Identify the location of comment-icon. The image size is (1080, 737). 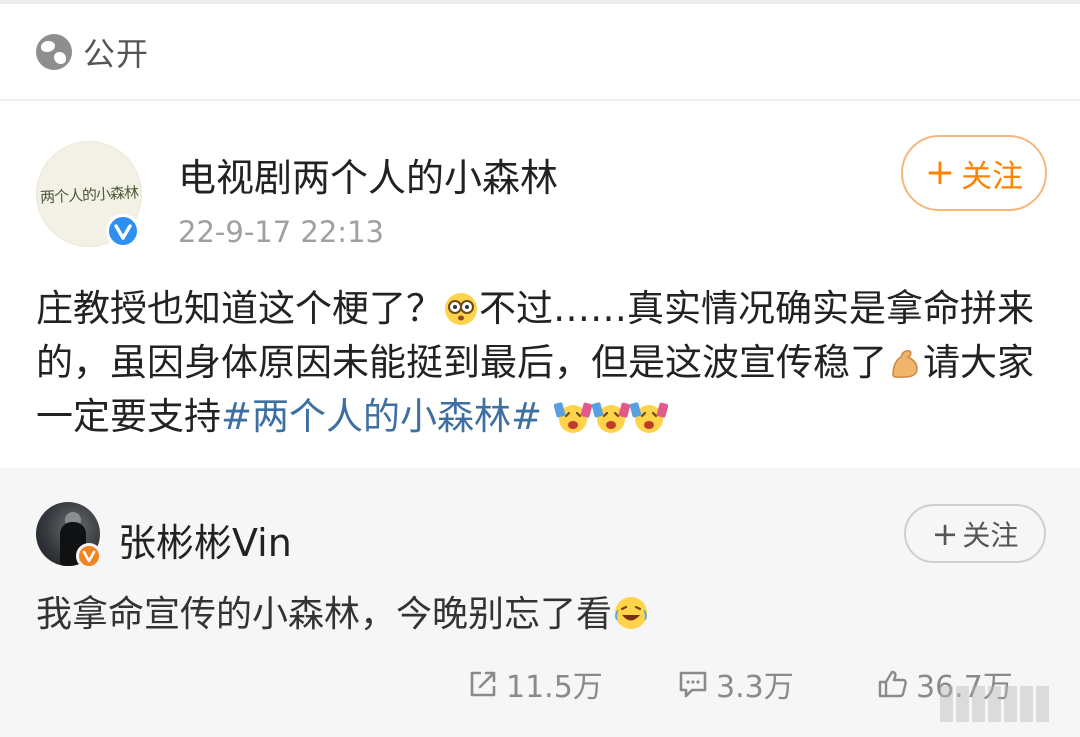
(693, 684).